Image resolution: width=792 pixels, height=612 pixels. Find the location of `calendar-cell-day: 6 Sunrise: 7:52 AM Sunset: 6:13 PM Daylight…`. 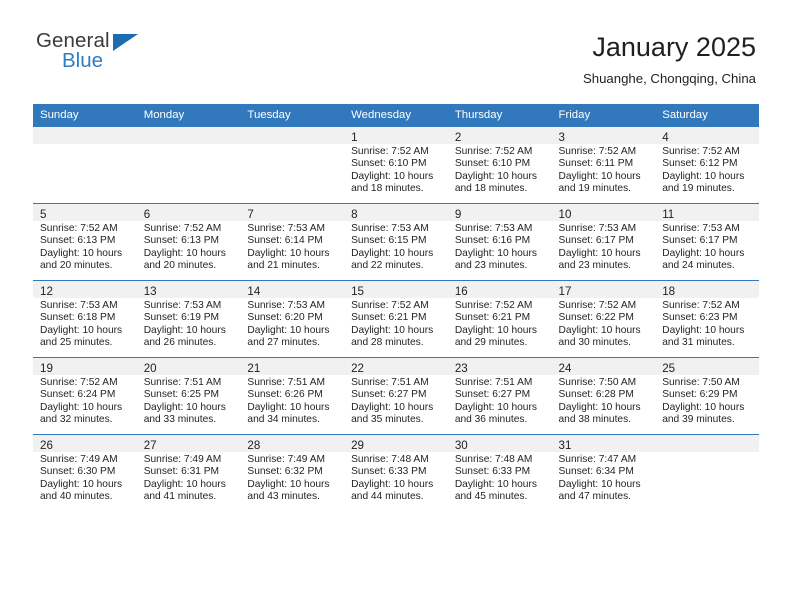

calendar-cell-day: 6 Sunrise: 7:52 AM Sunset: 6:13 PM Daylight… is located at coordinates (188, 242).